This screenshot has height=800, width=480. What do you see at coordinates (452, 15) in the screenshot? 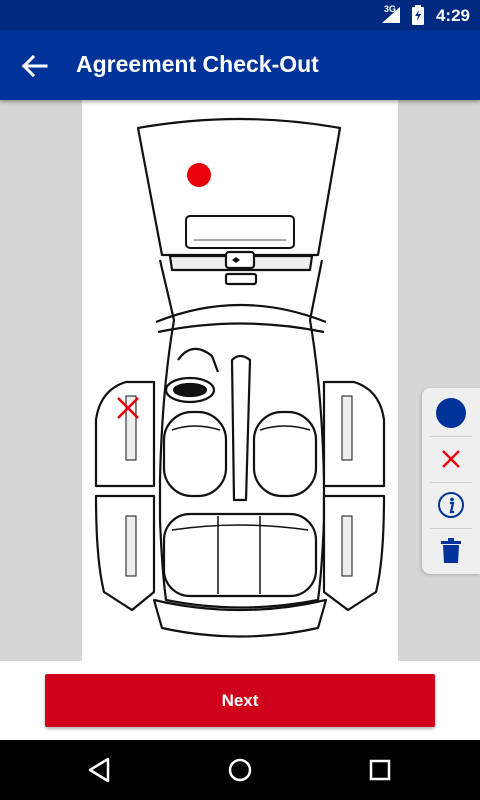
I see `status-time: 4:29` at bounding box center [452, 15].